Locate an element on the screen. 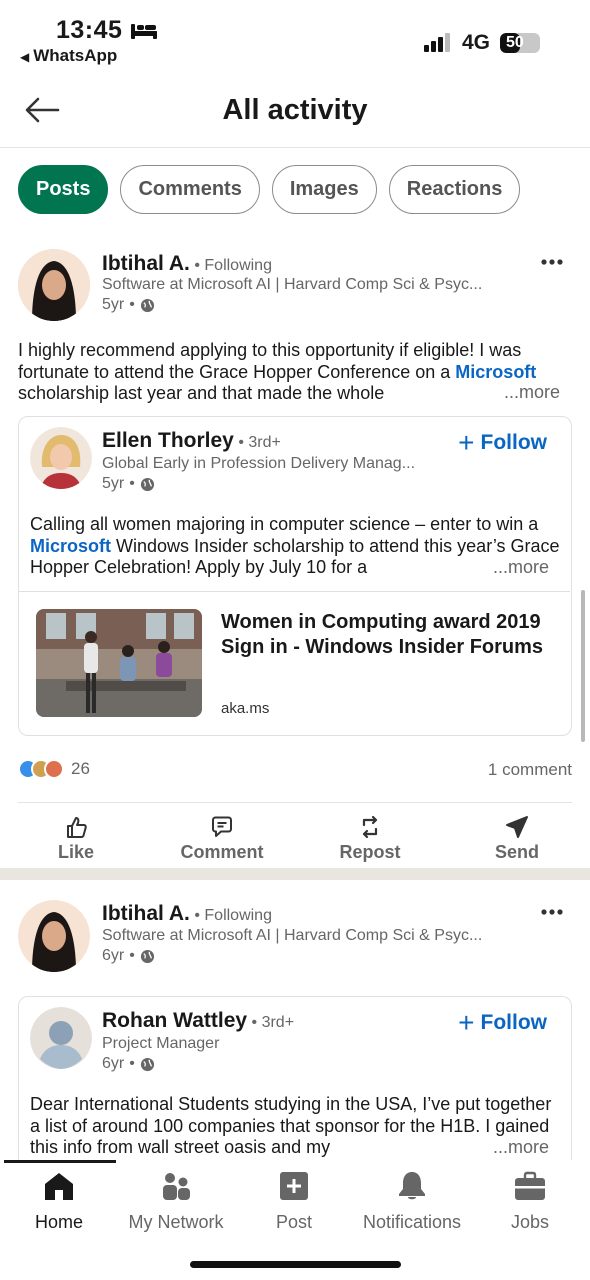 The width and height of the screenshot is (590, 1280). cellular-signal-icon is located at coordinates (437, 42).